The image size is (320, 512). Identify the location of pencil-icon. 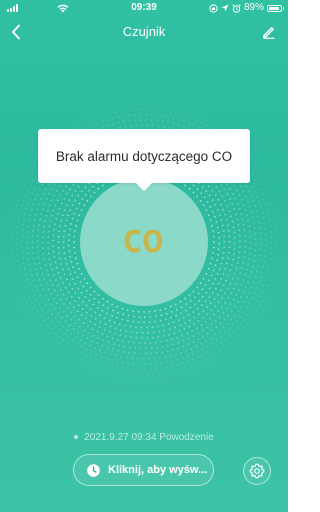
(268, 33).